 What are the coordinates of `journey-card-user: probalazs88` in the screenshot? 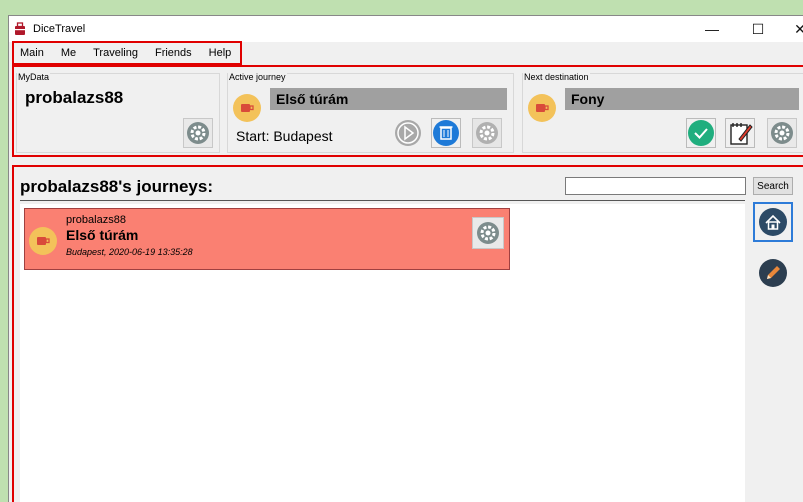 It's located at (96, 220).